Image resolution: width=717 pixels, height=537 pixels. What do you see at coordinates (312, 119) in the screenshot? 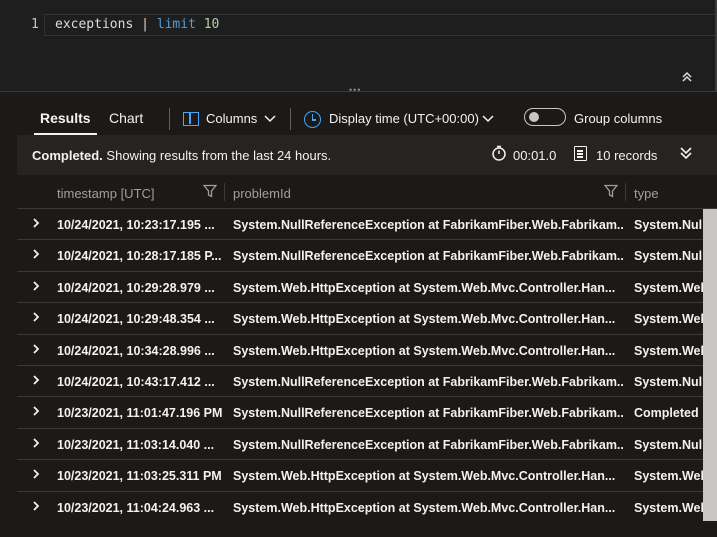
I see `clock-icon` at bounding box center [312, 119].